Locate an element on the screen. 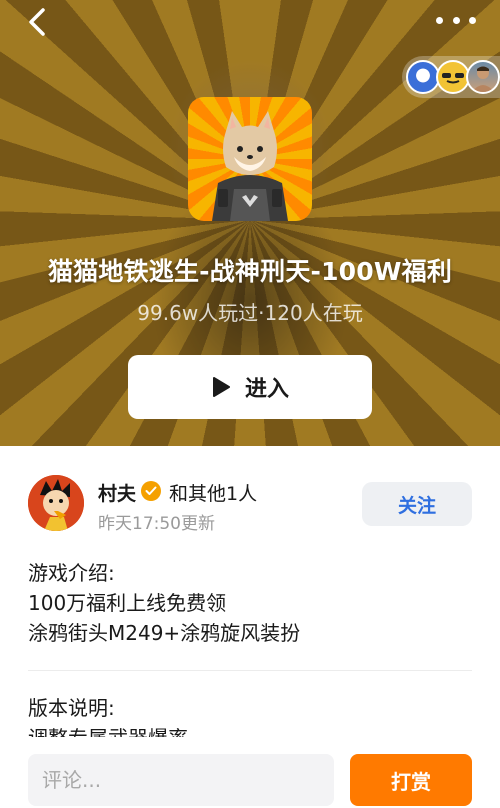 The image size is (500, 808). version-heading: 版本说明: is located at coordinates (71, 708).